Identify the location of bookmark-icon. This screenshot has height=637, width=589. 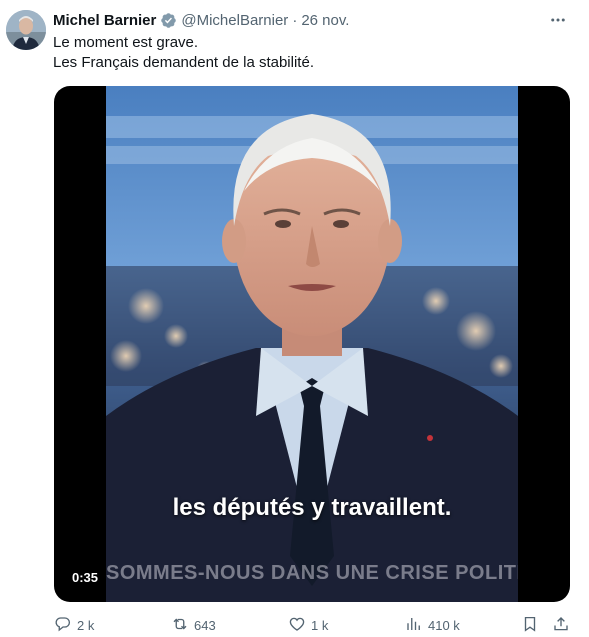
(530, 625).